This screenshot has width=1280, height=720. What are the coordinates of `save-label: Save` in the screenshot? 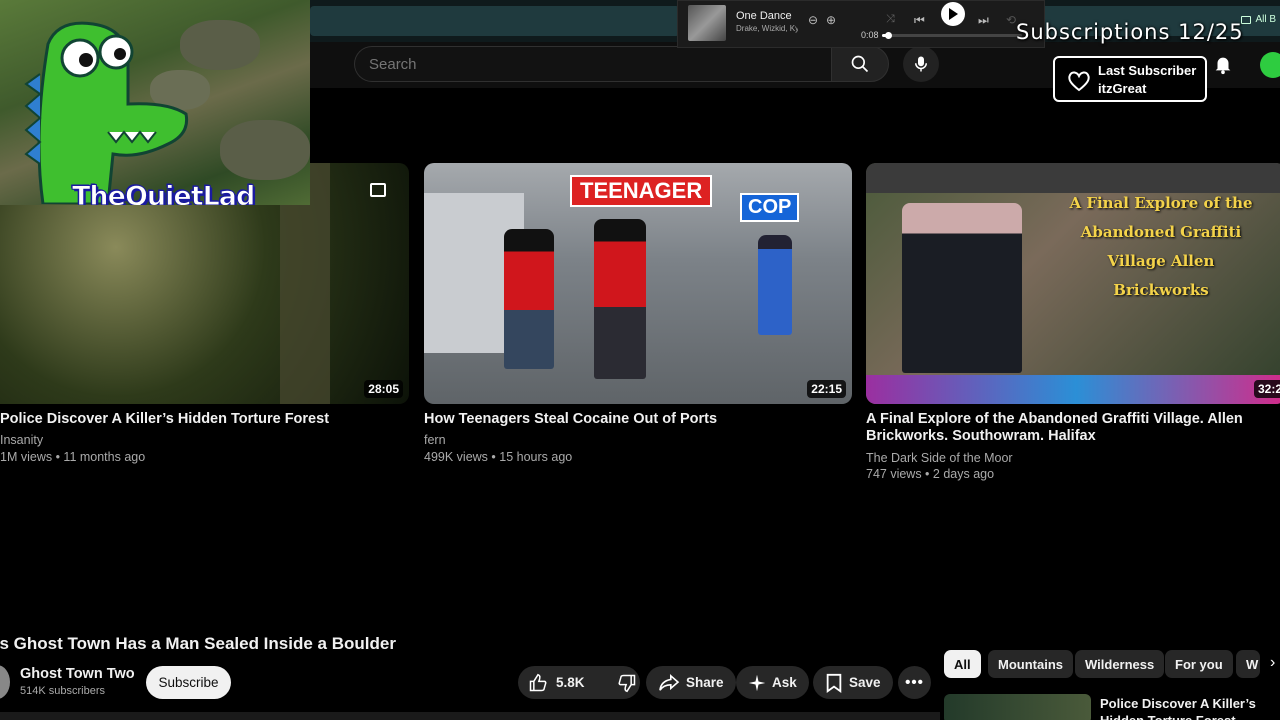 It's located at (865, 682).